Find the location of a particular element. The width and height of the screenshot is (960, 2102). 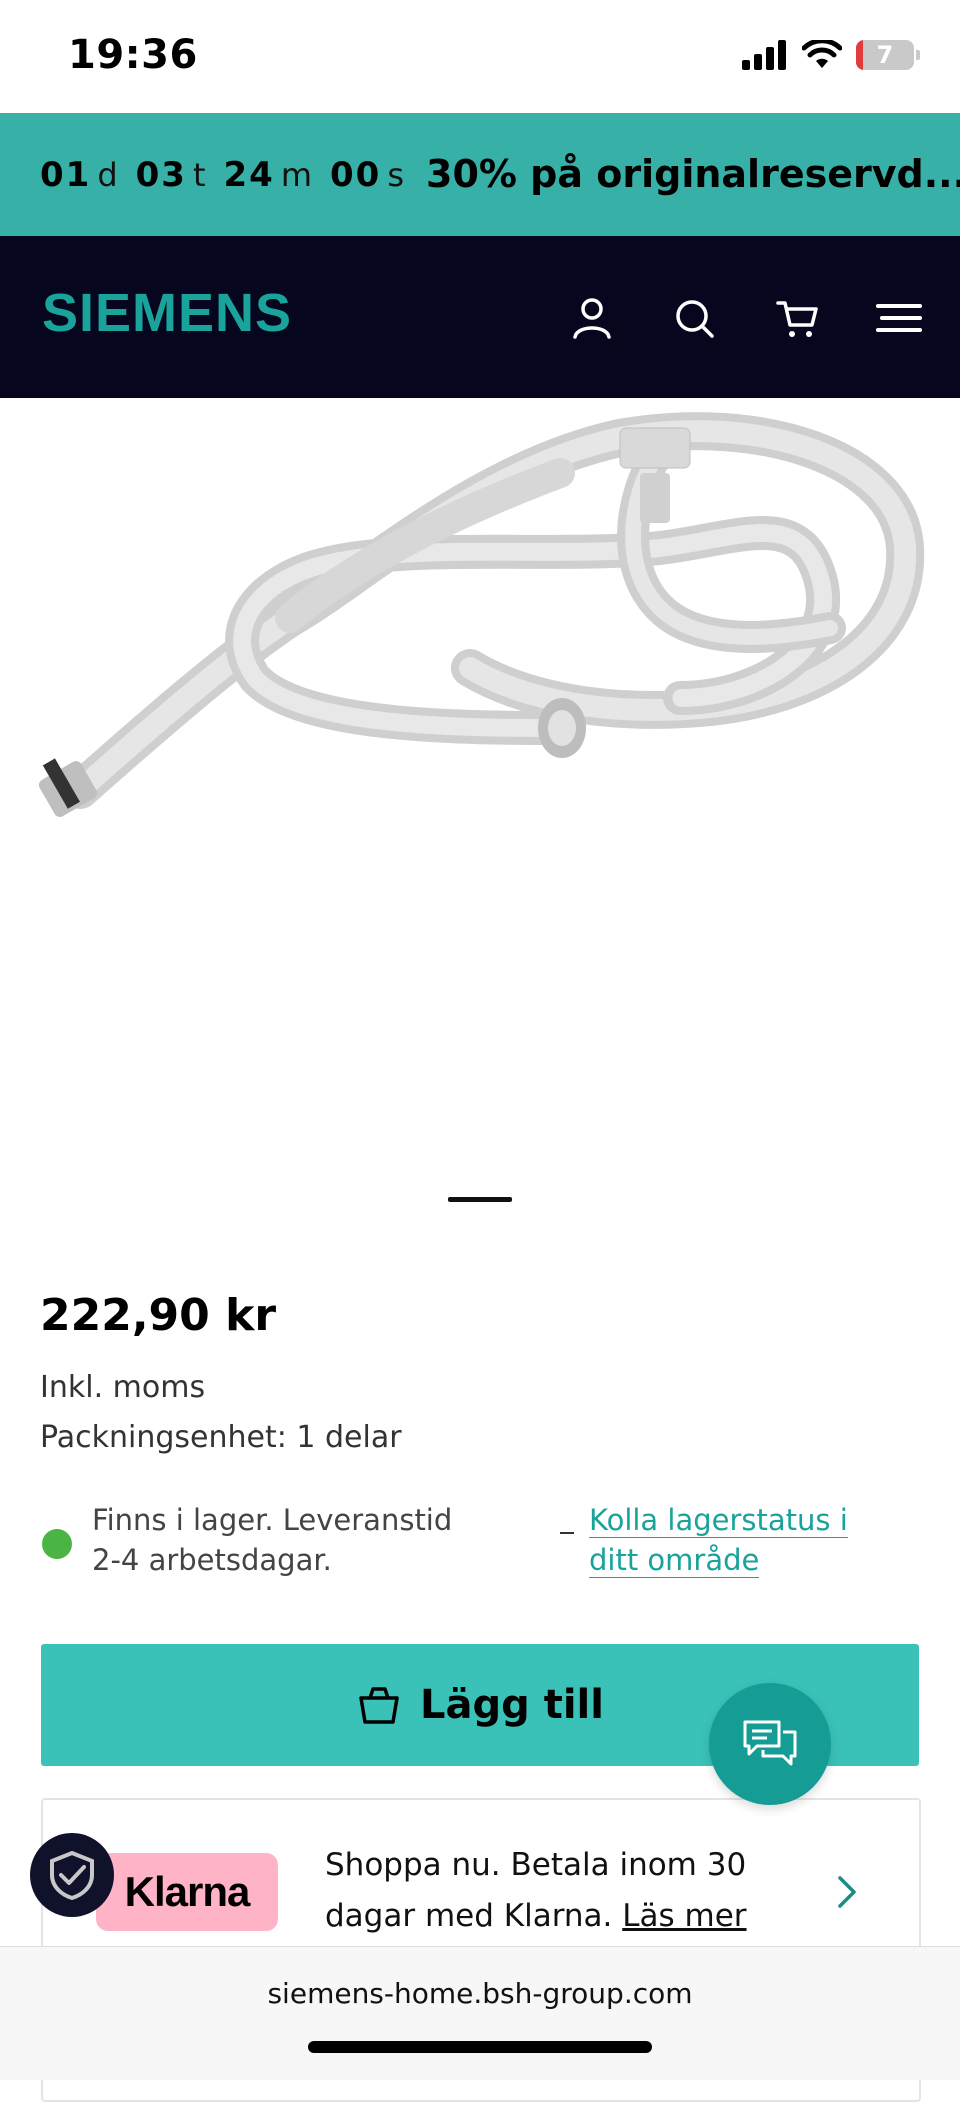

countdown-days: 01 d is located at coordinates (79, 174).